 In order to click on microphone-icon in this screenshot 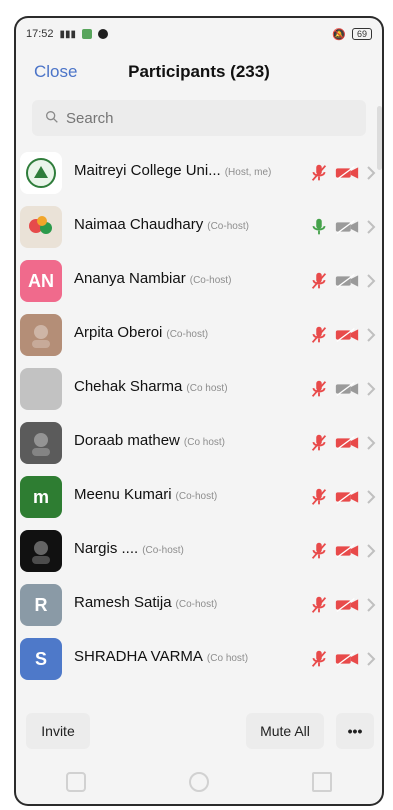, I will do `click(319, 227)`.